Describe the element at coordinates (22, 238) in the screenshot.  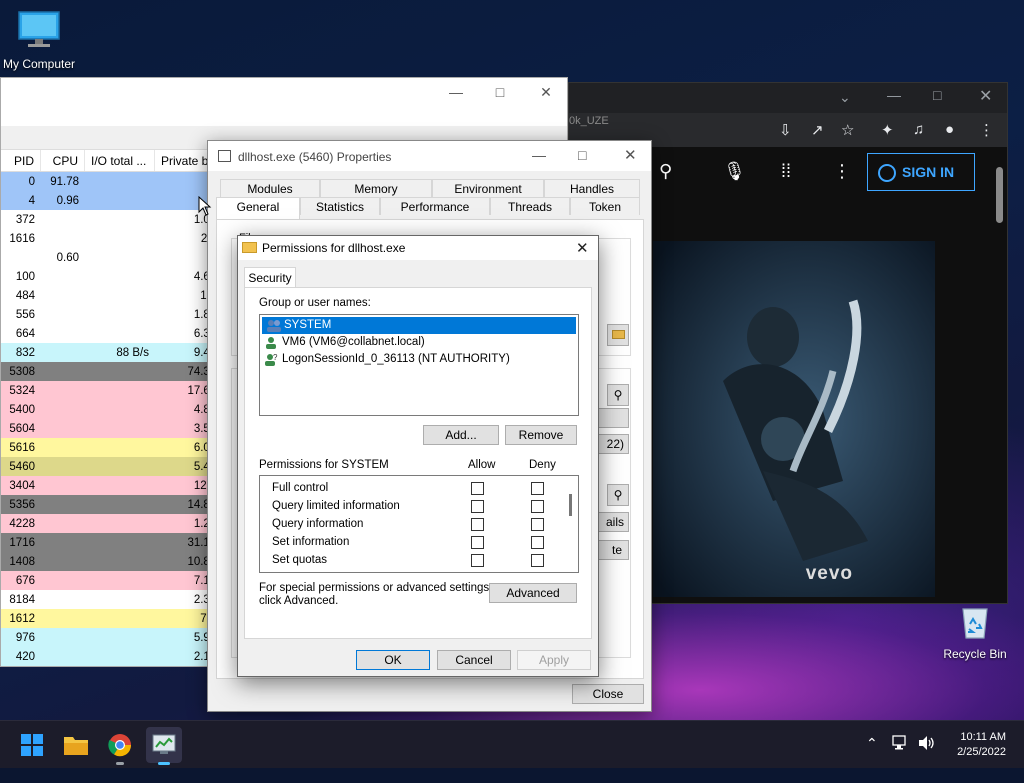
I see `table-cell-pid: 1616` at that location.